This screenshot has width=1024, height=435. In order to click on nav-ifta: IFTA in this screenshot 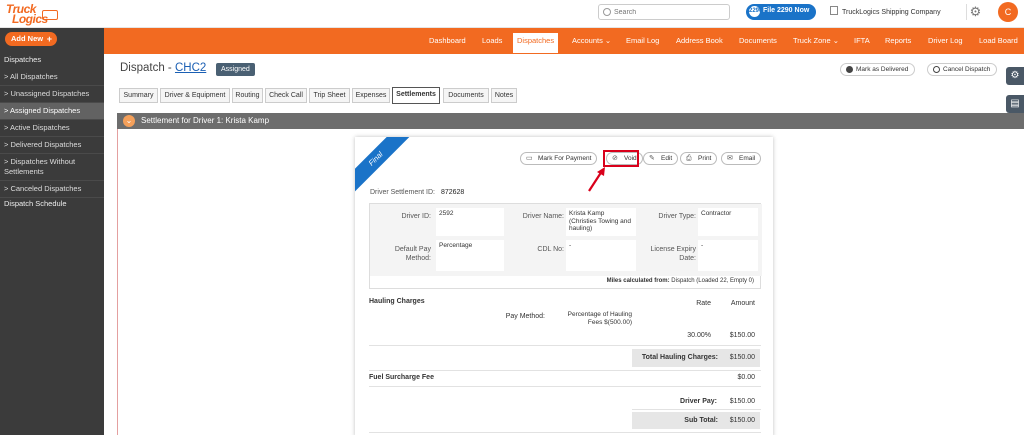, I will do `click(862, 40)`.